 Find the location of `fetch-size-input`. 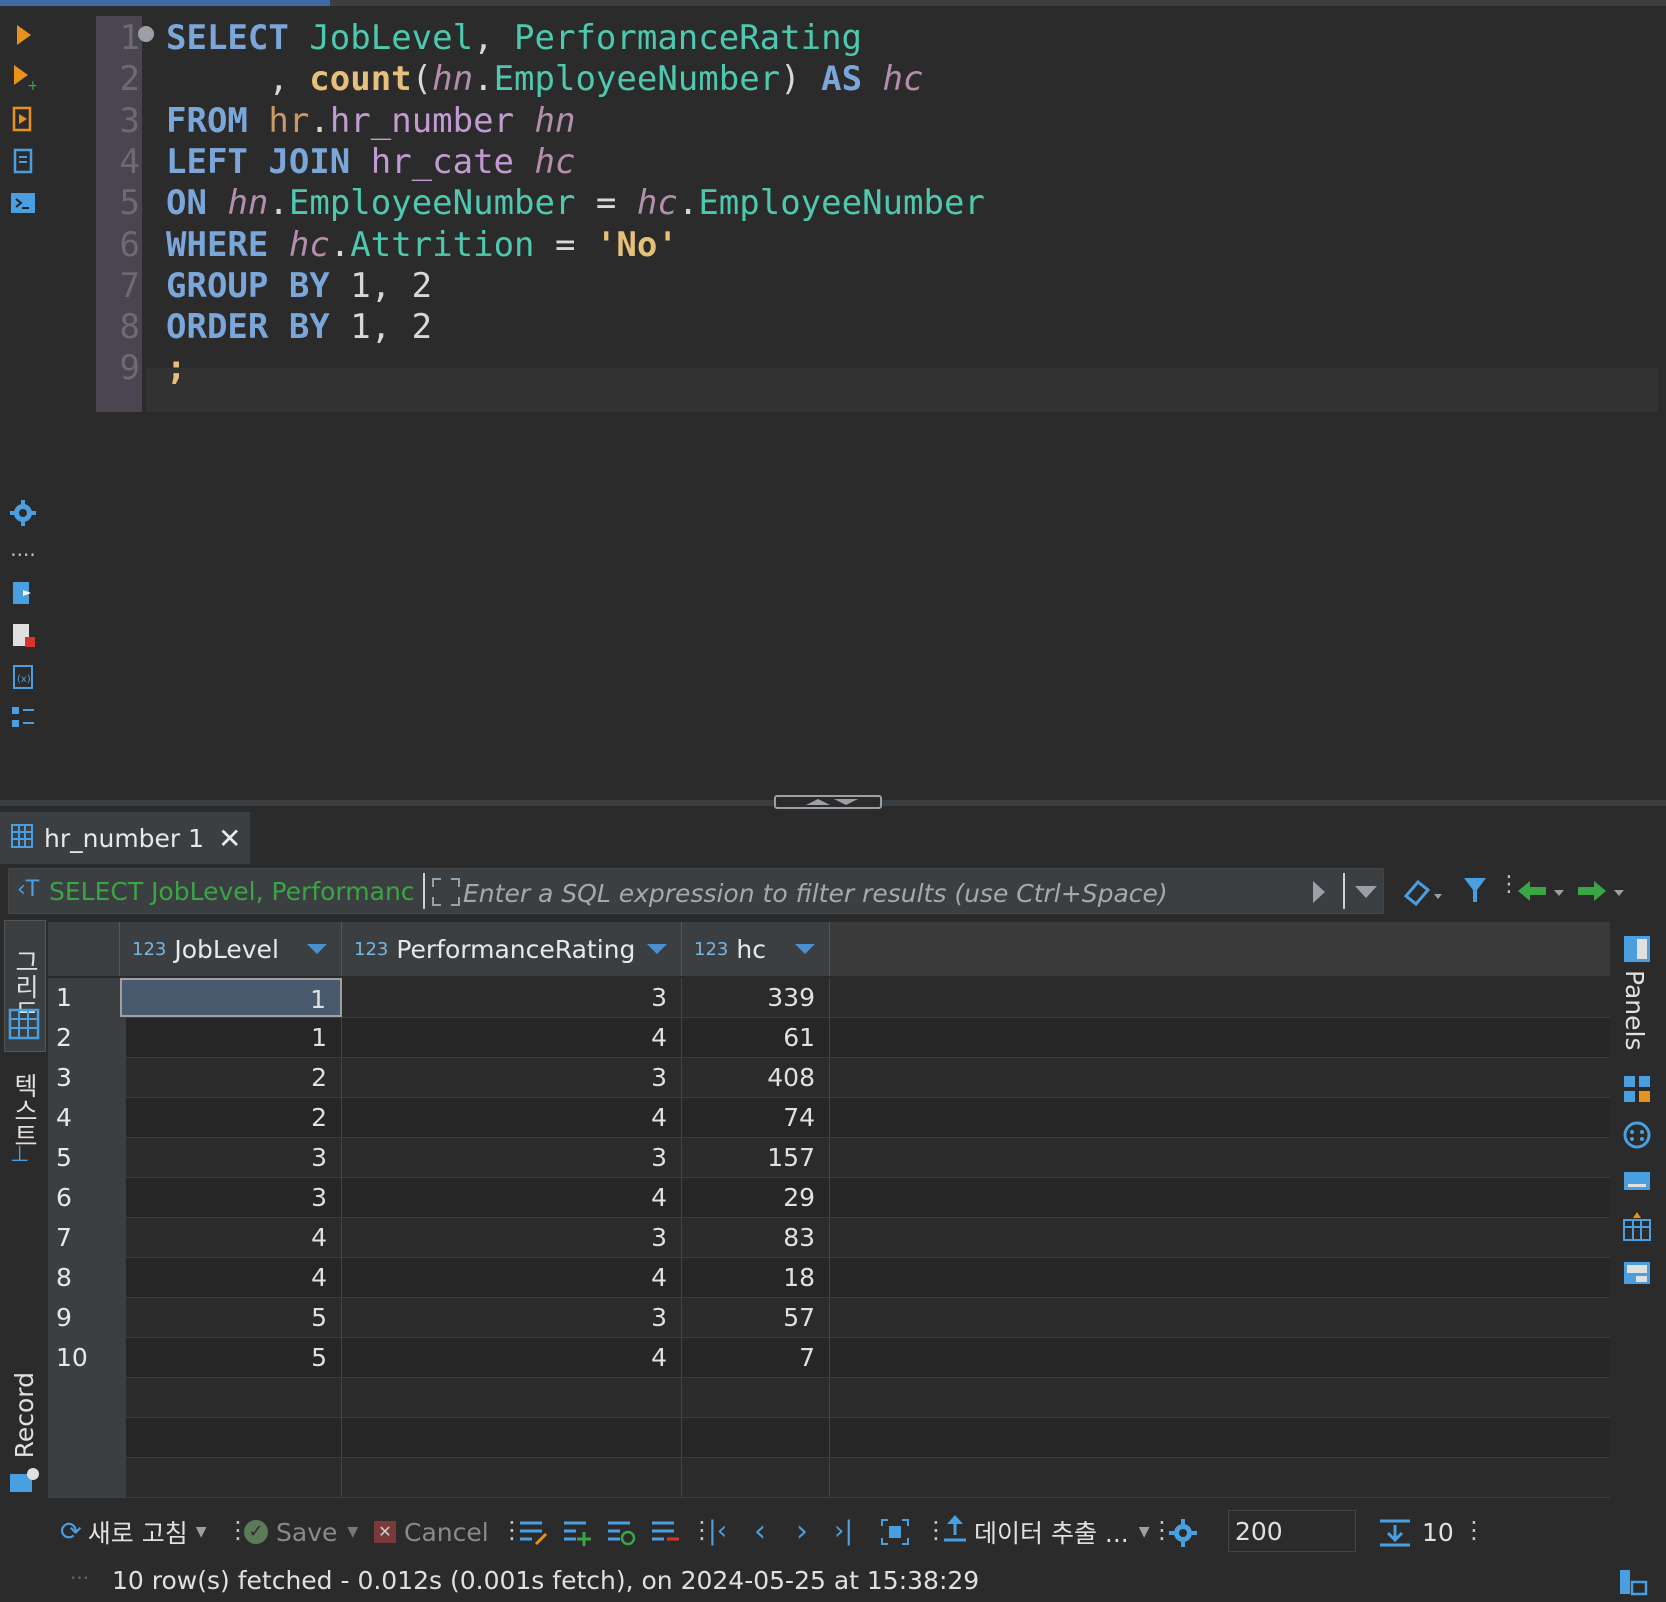

fetch-size-input is located at coordinates (1292, 1531).